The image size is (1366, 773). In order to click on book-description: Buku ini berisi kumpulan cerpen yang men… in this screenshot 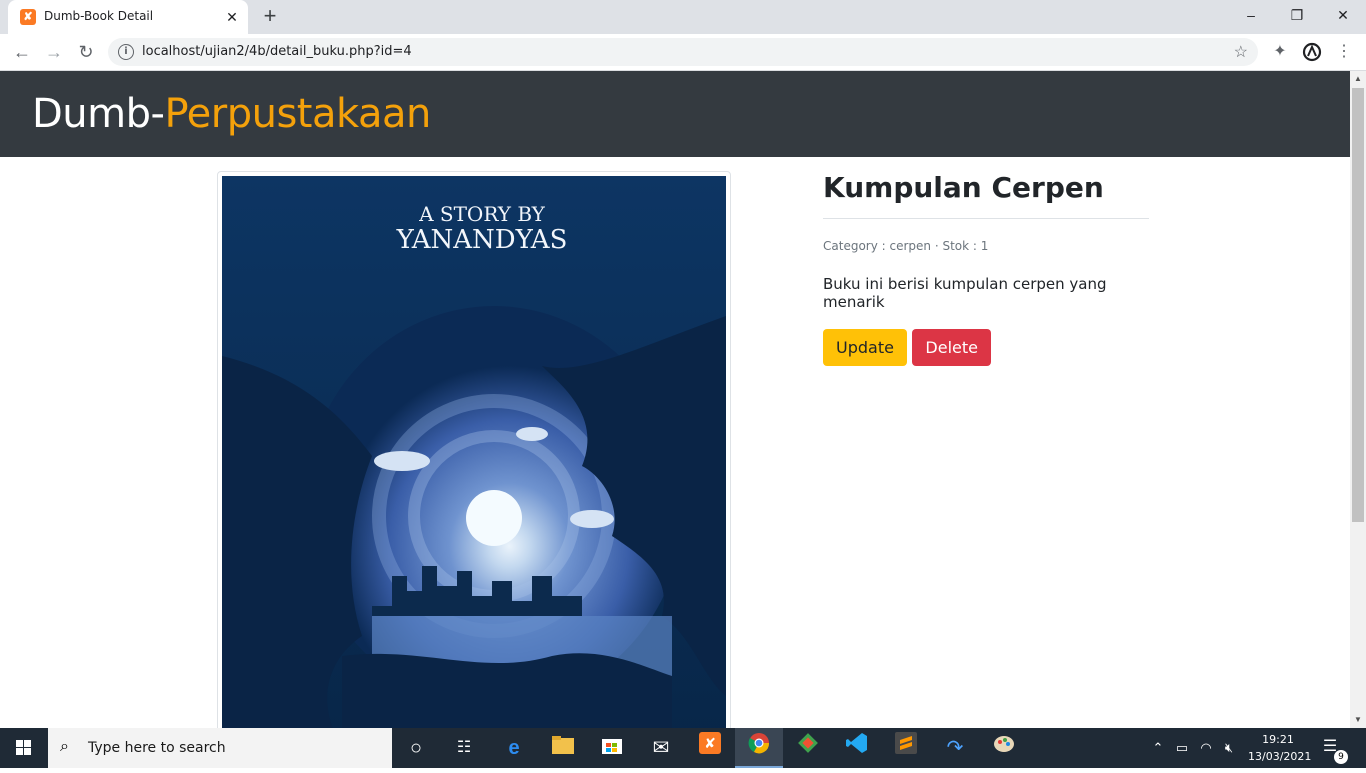, I will do `click(965, 293)`.